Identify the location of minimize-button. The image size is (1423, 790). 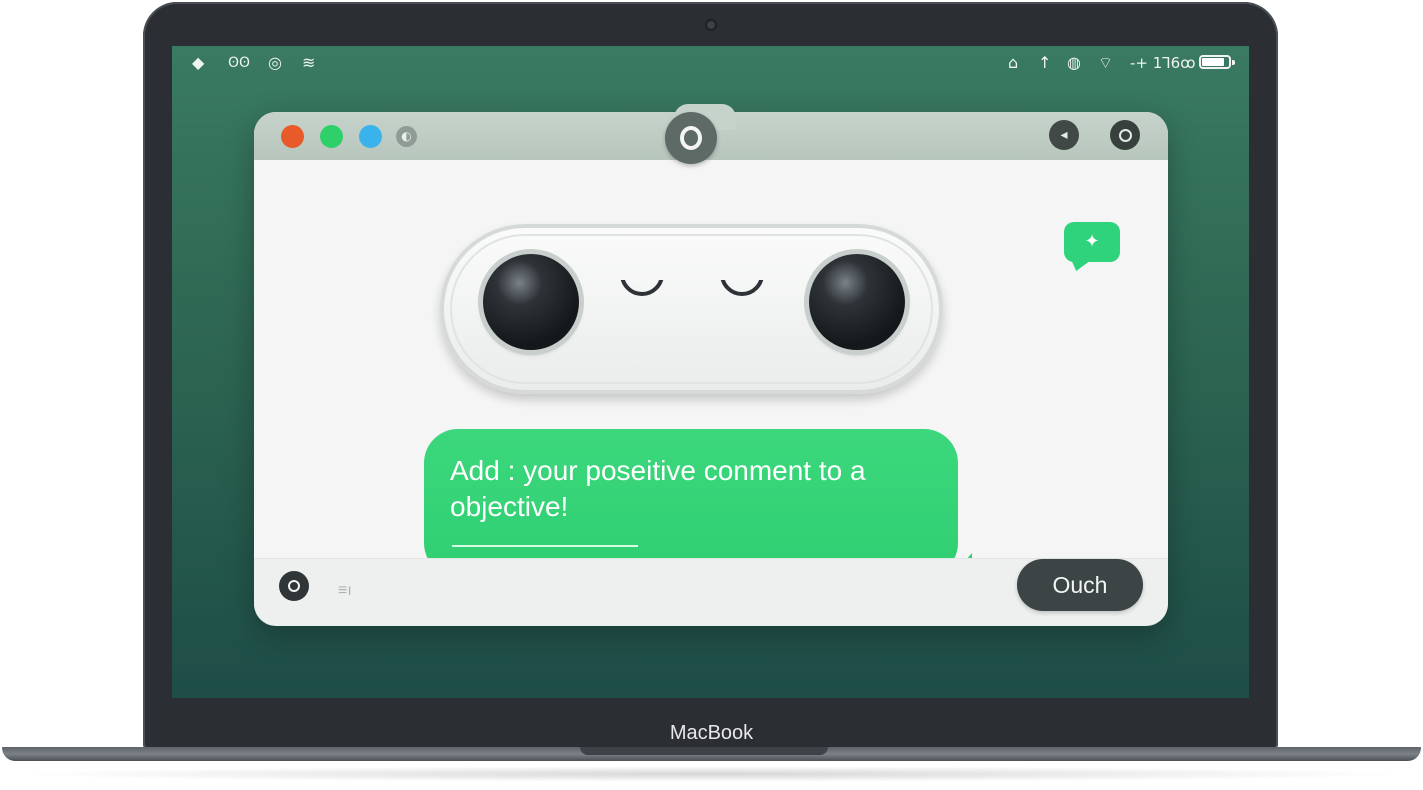
(370, 136).